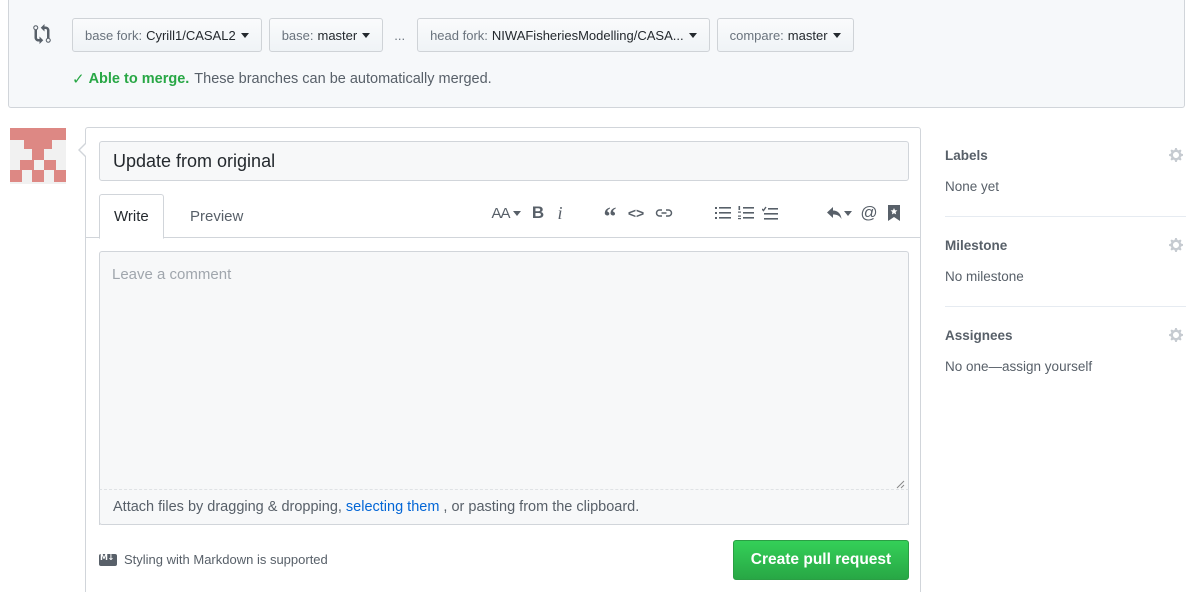 Image resolution: width=1189 pixels, height=592 pixels. Describe the element at coordinates (541, 507) in the screenshot. I see `attach-text-after: , or pasting from the clipboard.` at that location.